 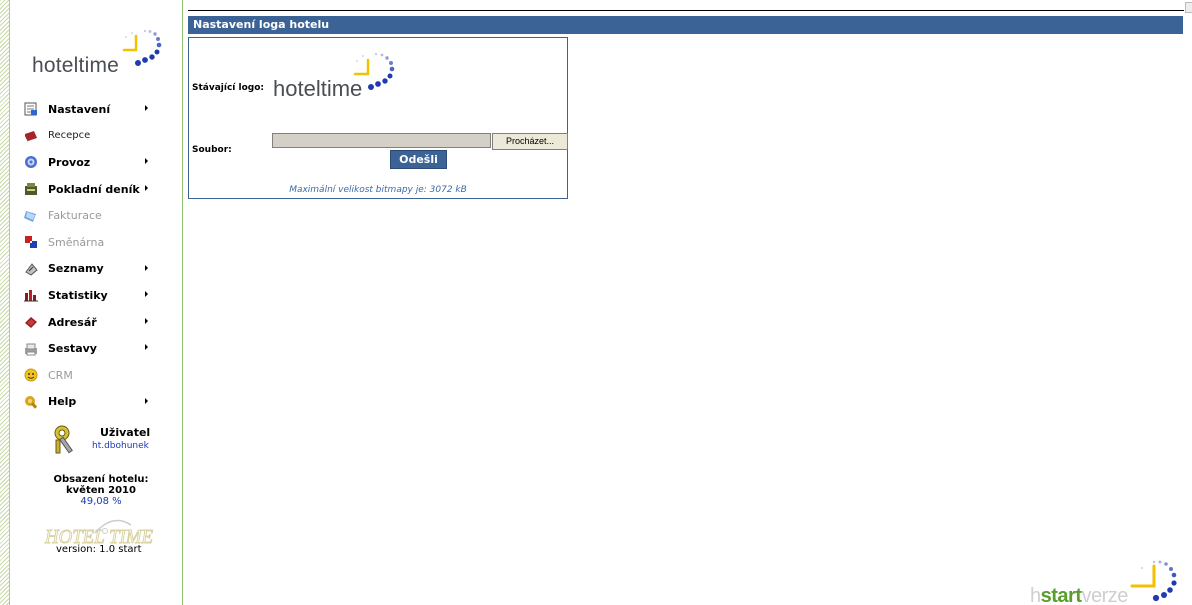 What do you see at coordinates (1104, 595) in the screenshot?
I see `verze-word: verze` at bounding box center [1104, 595].